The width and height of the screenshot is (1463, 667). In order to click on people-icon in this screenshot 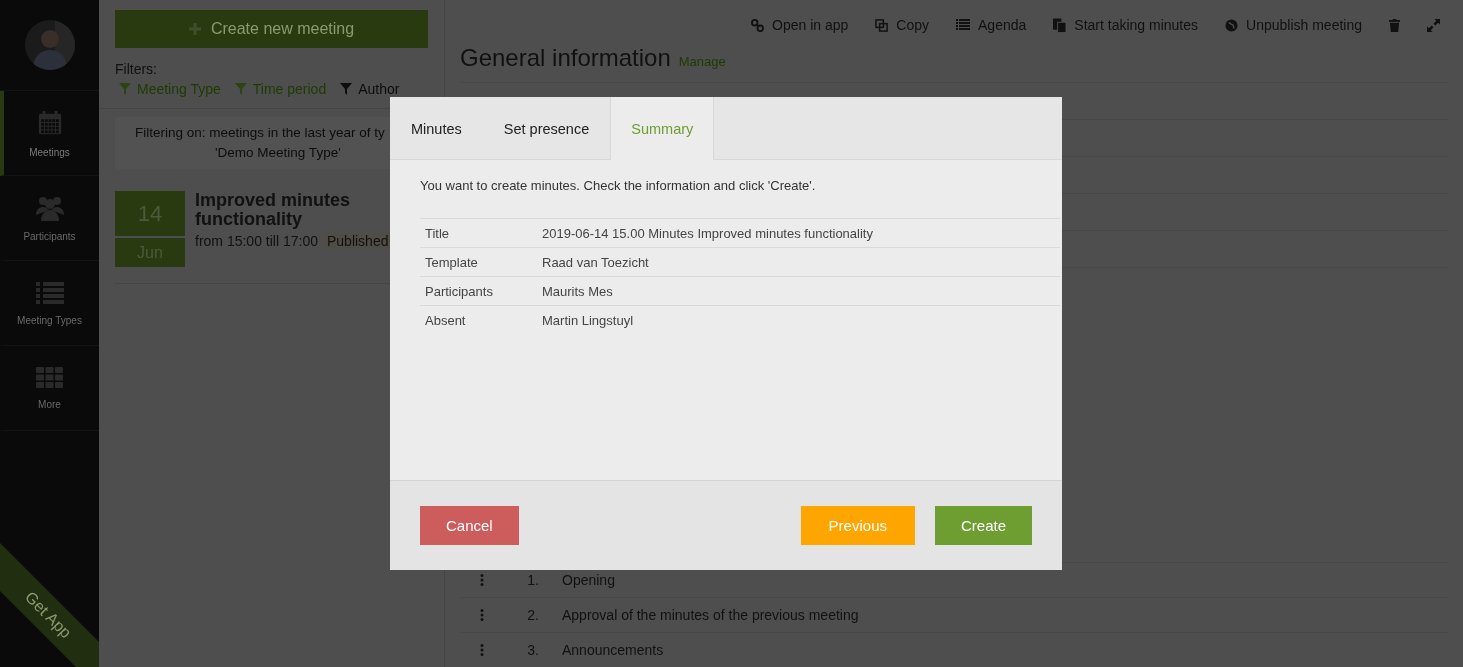, I will do `click(49, 207)`.